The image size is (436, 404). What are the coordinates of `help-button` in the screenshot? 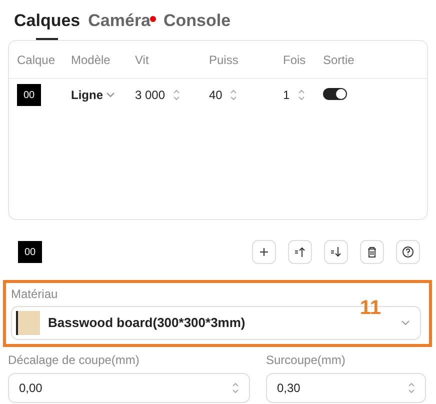 It's located at (408, 252).